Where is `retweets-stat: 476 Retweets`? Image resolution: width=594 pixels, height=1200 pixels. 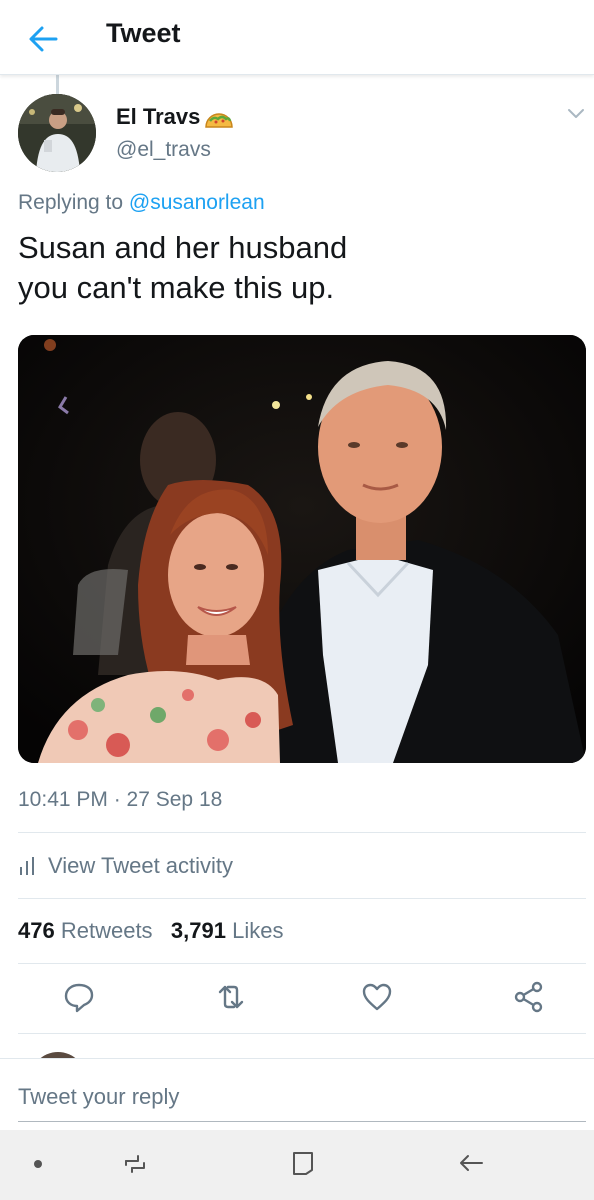
retweets-stat: 476 Retweets is located at coordinates (85, 930).